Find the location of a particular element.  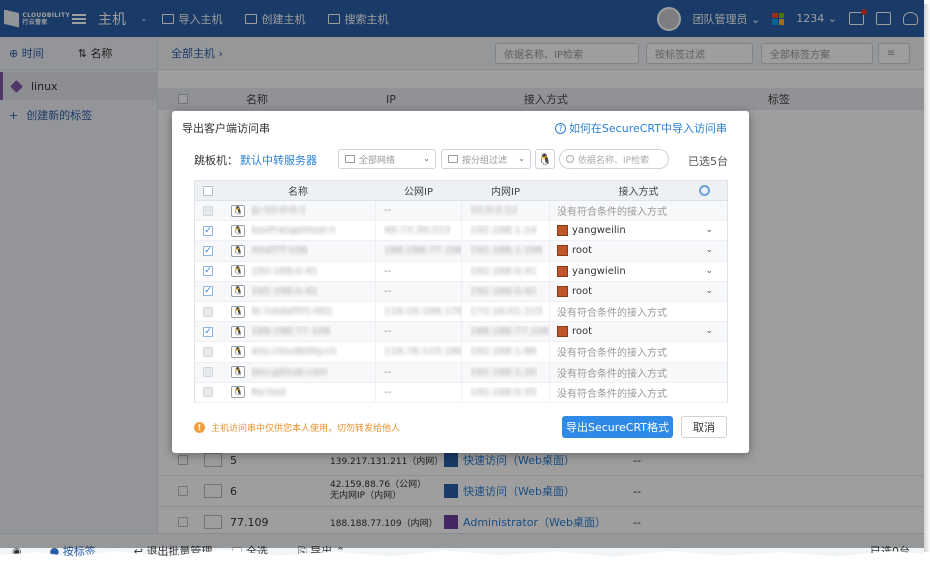

network-select: 全部网络 ⌄ is located at coordinates (387, 159).